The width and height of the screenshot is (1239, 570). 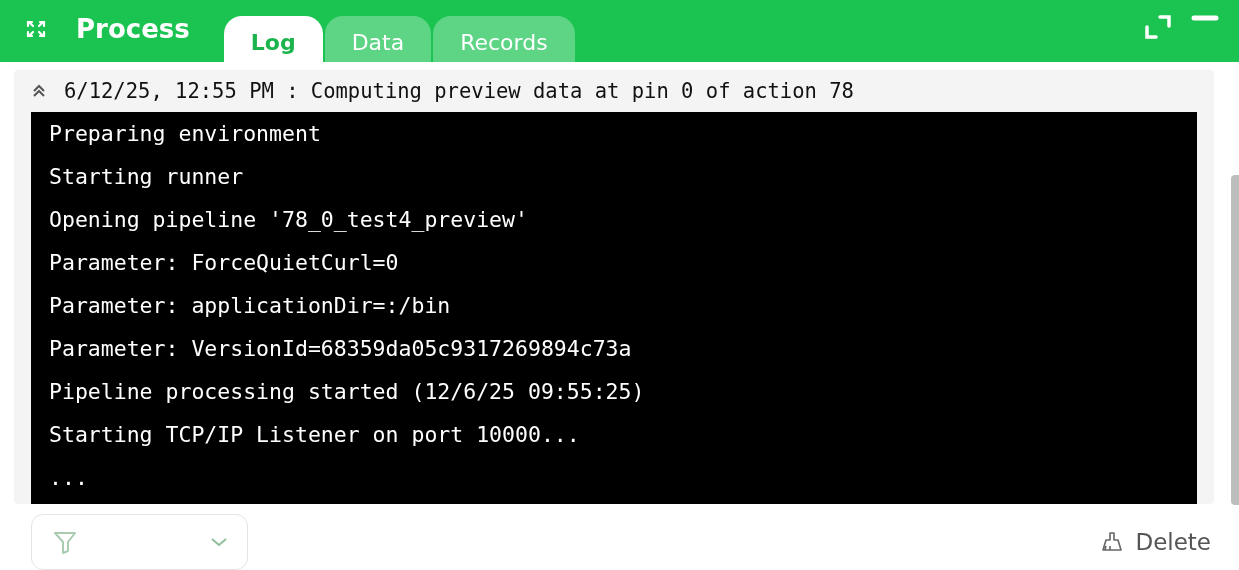 What do you see at coordinates (250, 305) in the screenshot?
I see `log-line: Parameter: applicationDir=:/bin` at bounding box center [250, 305].